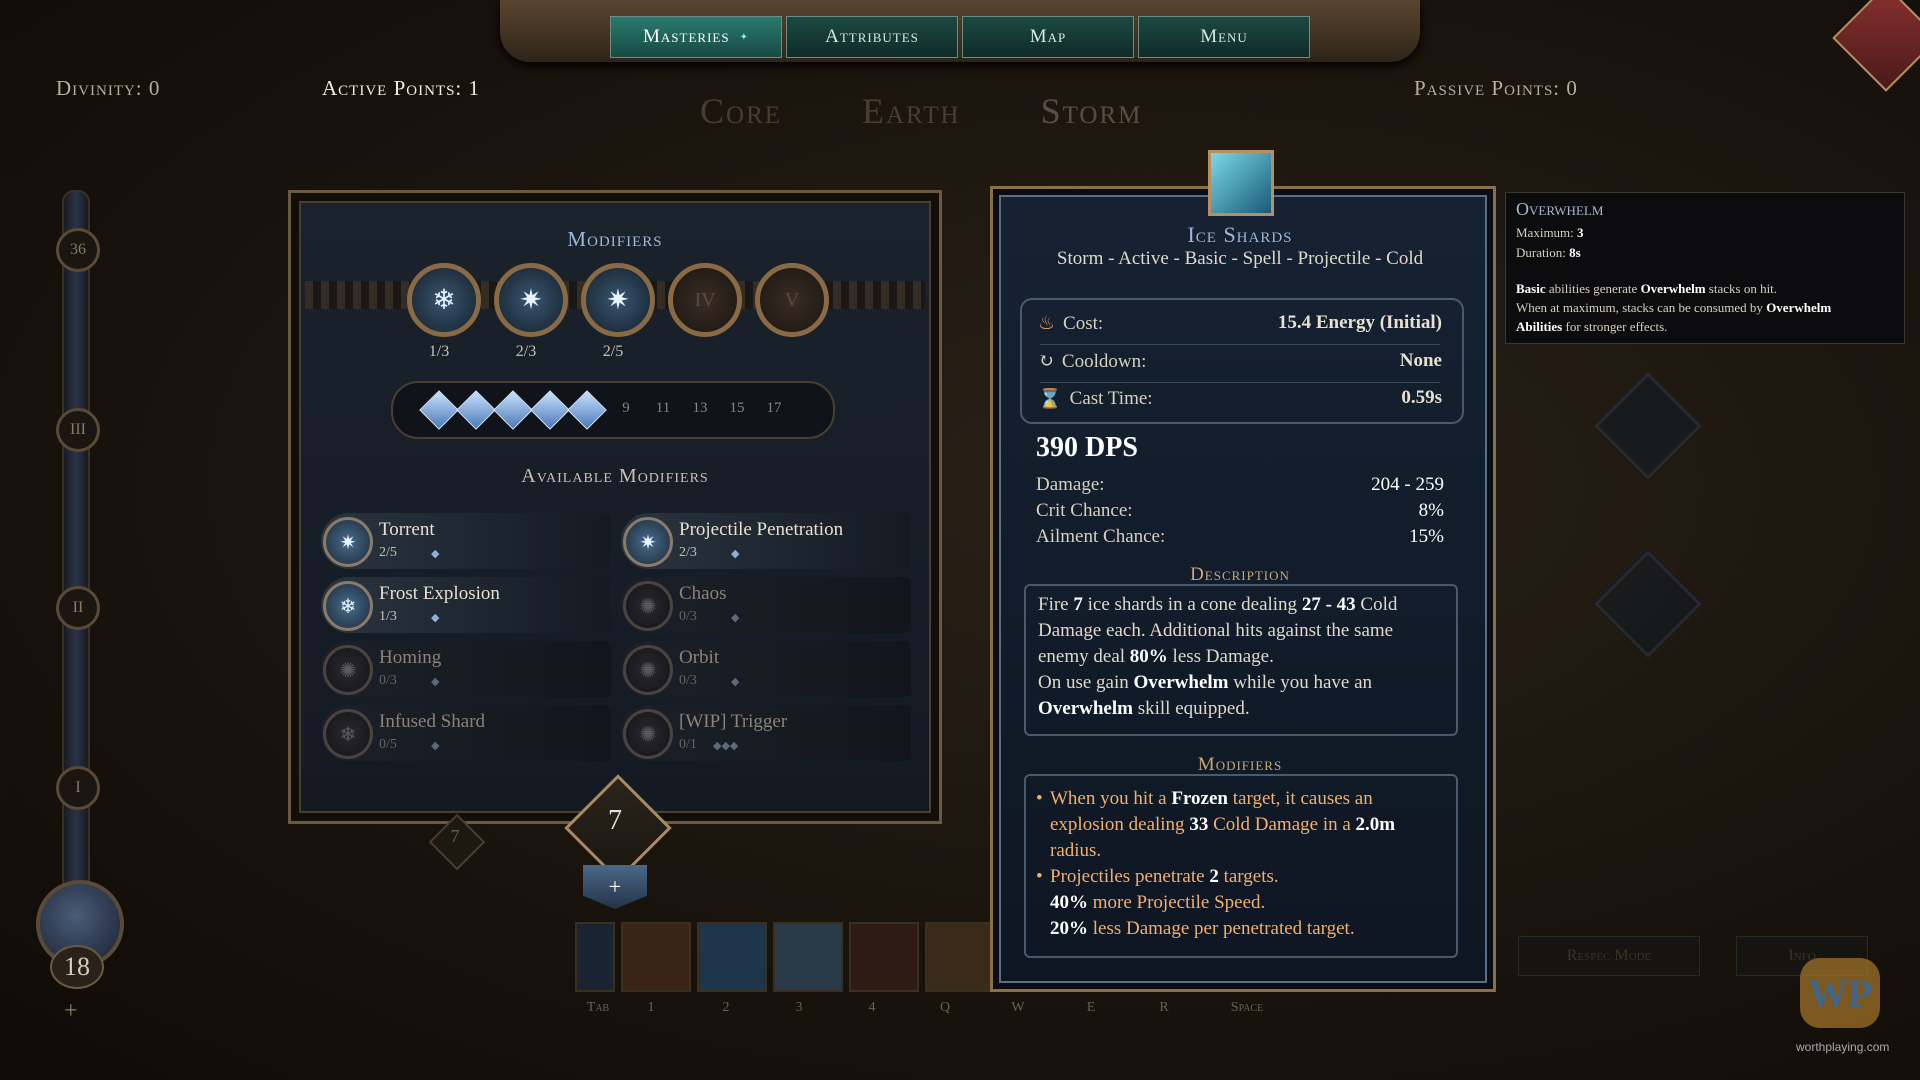 The height and width of the screenshot is (1080, 1920). Describe the element at coordinates (726, 1007) in the screenshot. I see `key-label: 2` at that location.